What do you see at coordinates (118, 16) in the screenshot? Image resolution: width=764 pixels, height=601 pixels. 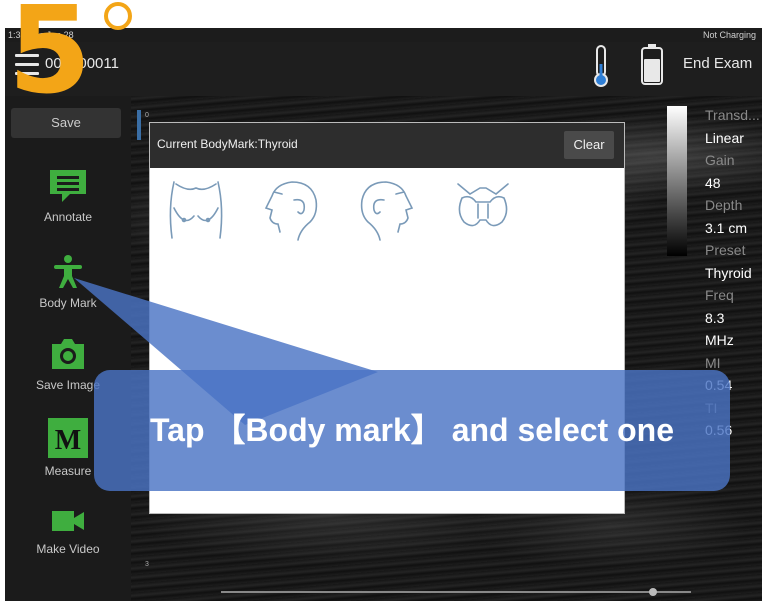 I see `step-degree-mark` at bounding box center [118, 16].